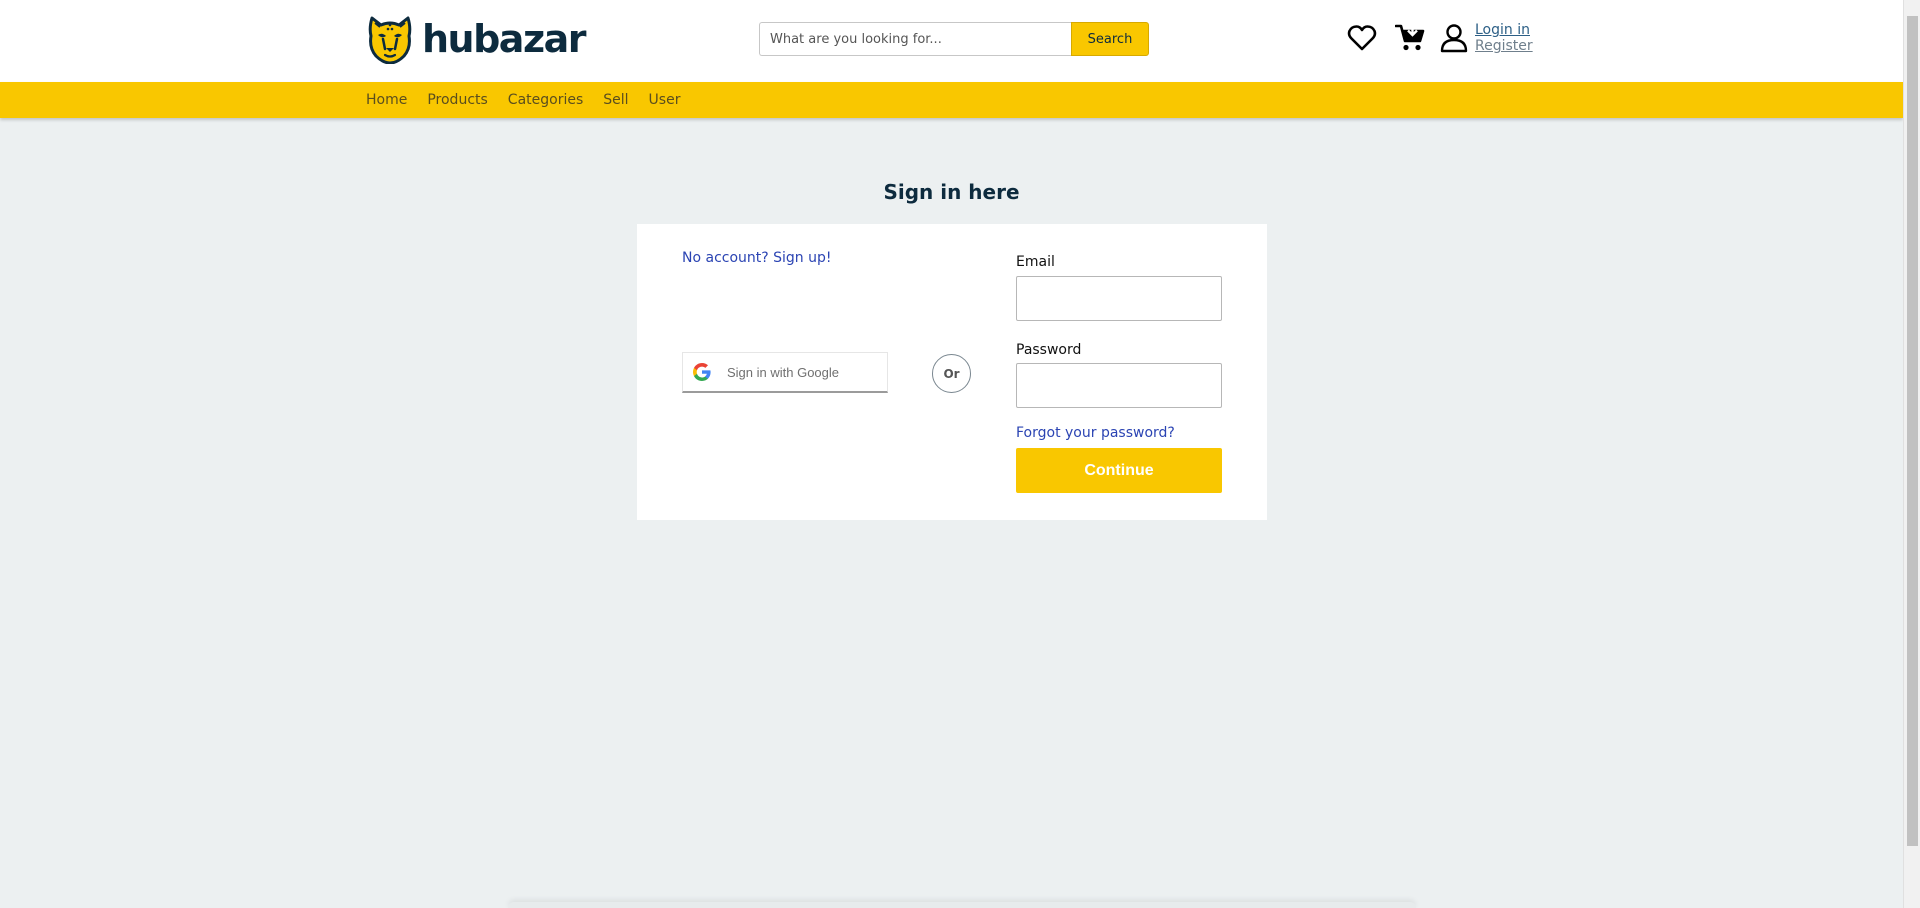 The width and height of the screenshot is (1920, 908). Describe the element at coordinates (390, 40) in the screenshot. I see `cheetah-logo-icon` at that location.